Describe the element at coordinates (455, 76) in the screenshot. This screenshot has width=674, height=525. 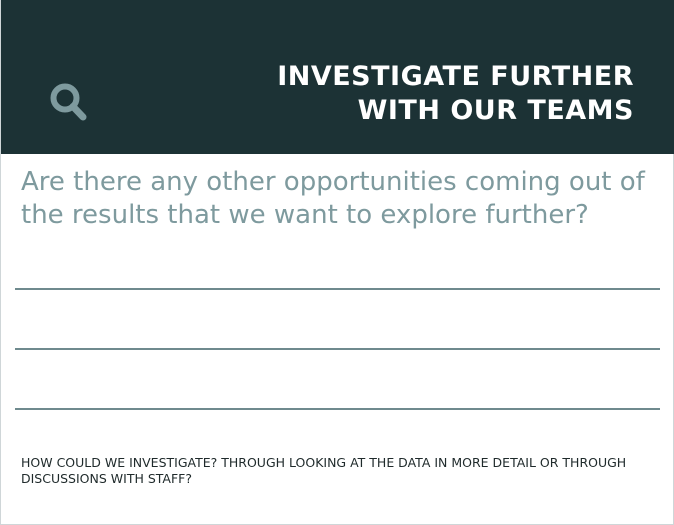
I see `title-line-1: INVESTIGATE FURTHER` at that location.